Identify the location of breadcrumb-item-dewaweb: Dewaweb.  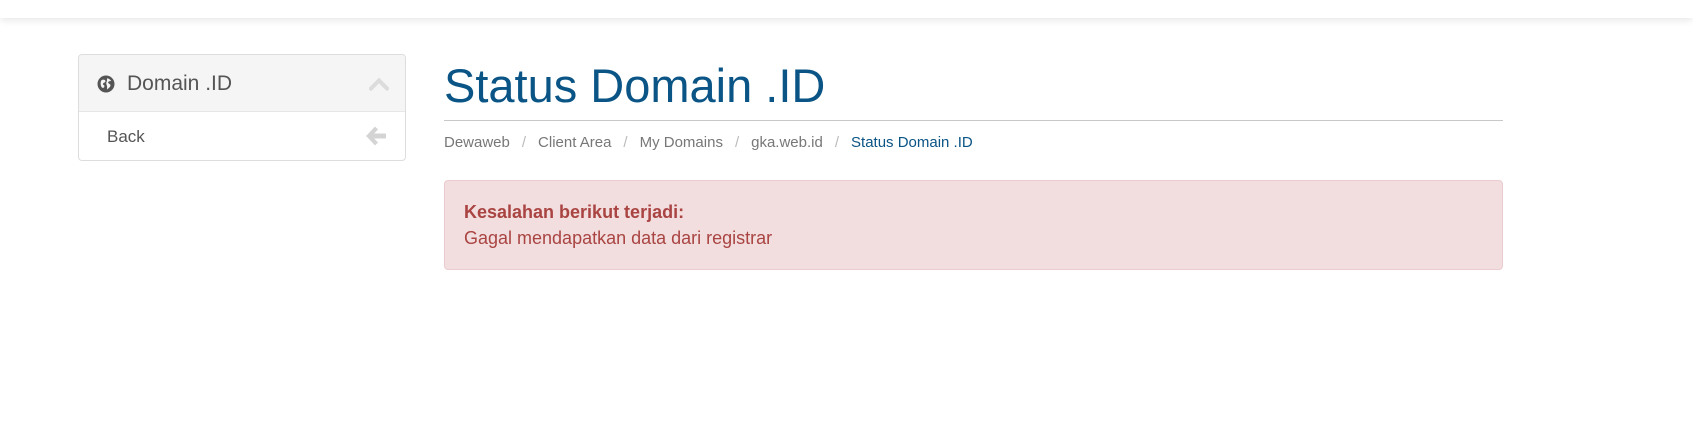
(477, 142).